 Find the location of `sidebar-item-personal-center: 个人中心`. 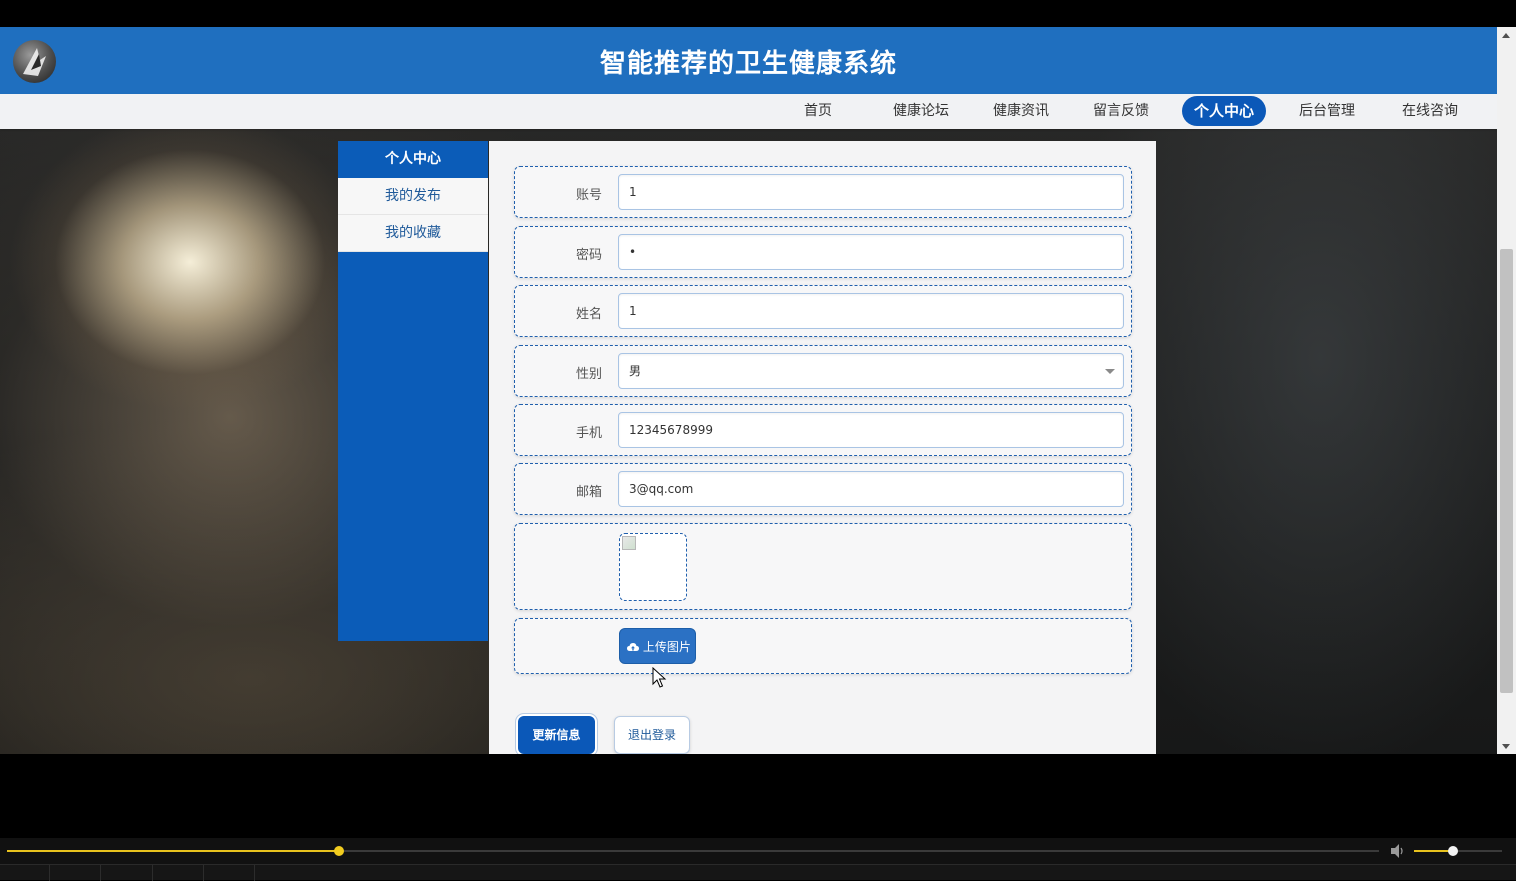

sidebar-item-personal-center: 个人中心 is located at coordinates (413, 159).